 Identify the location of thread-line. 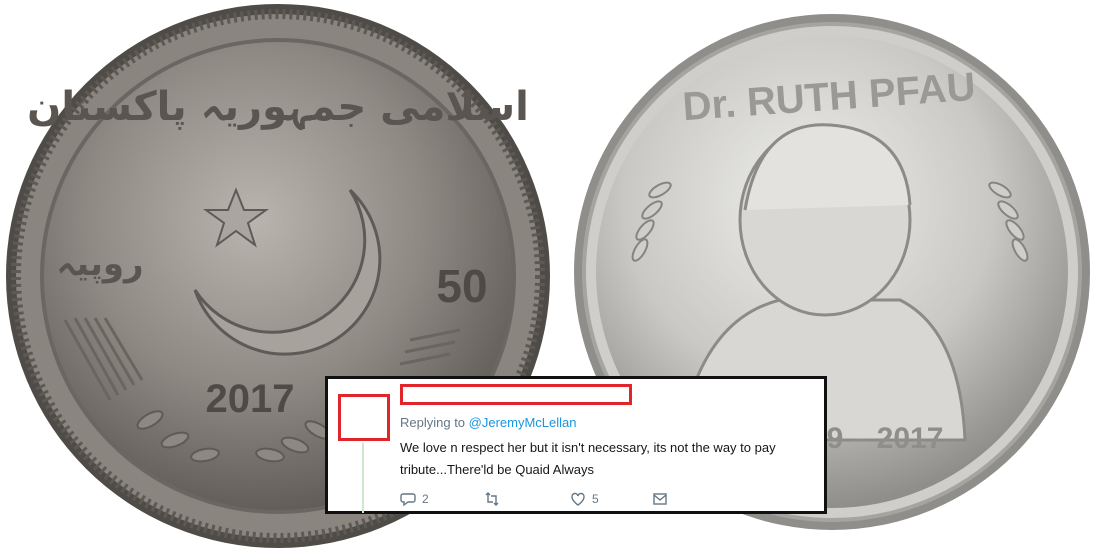
(363, 478).